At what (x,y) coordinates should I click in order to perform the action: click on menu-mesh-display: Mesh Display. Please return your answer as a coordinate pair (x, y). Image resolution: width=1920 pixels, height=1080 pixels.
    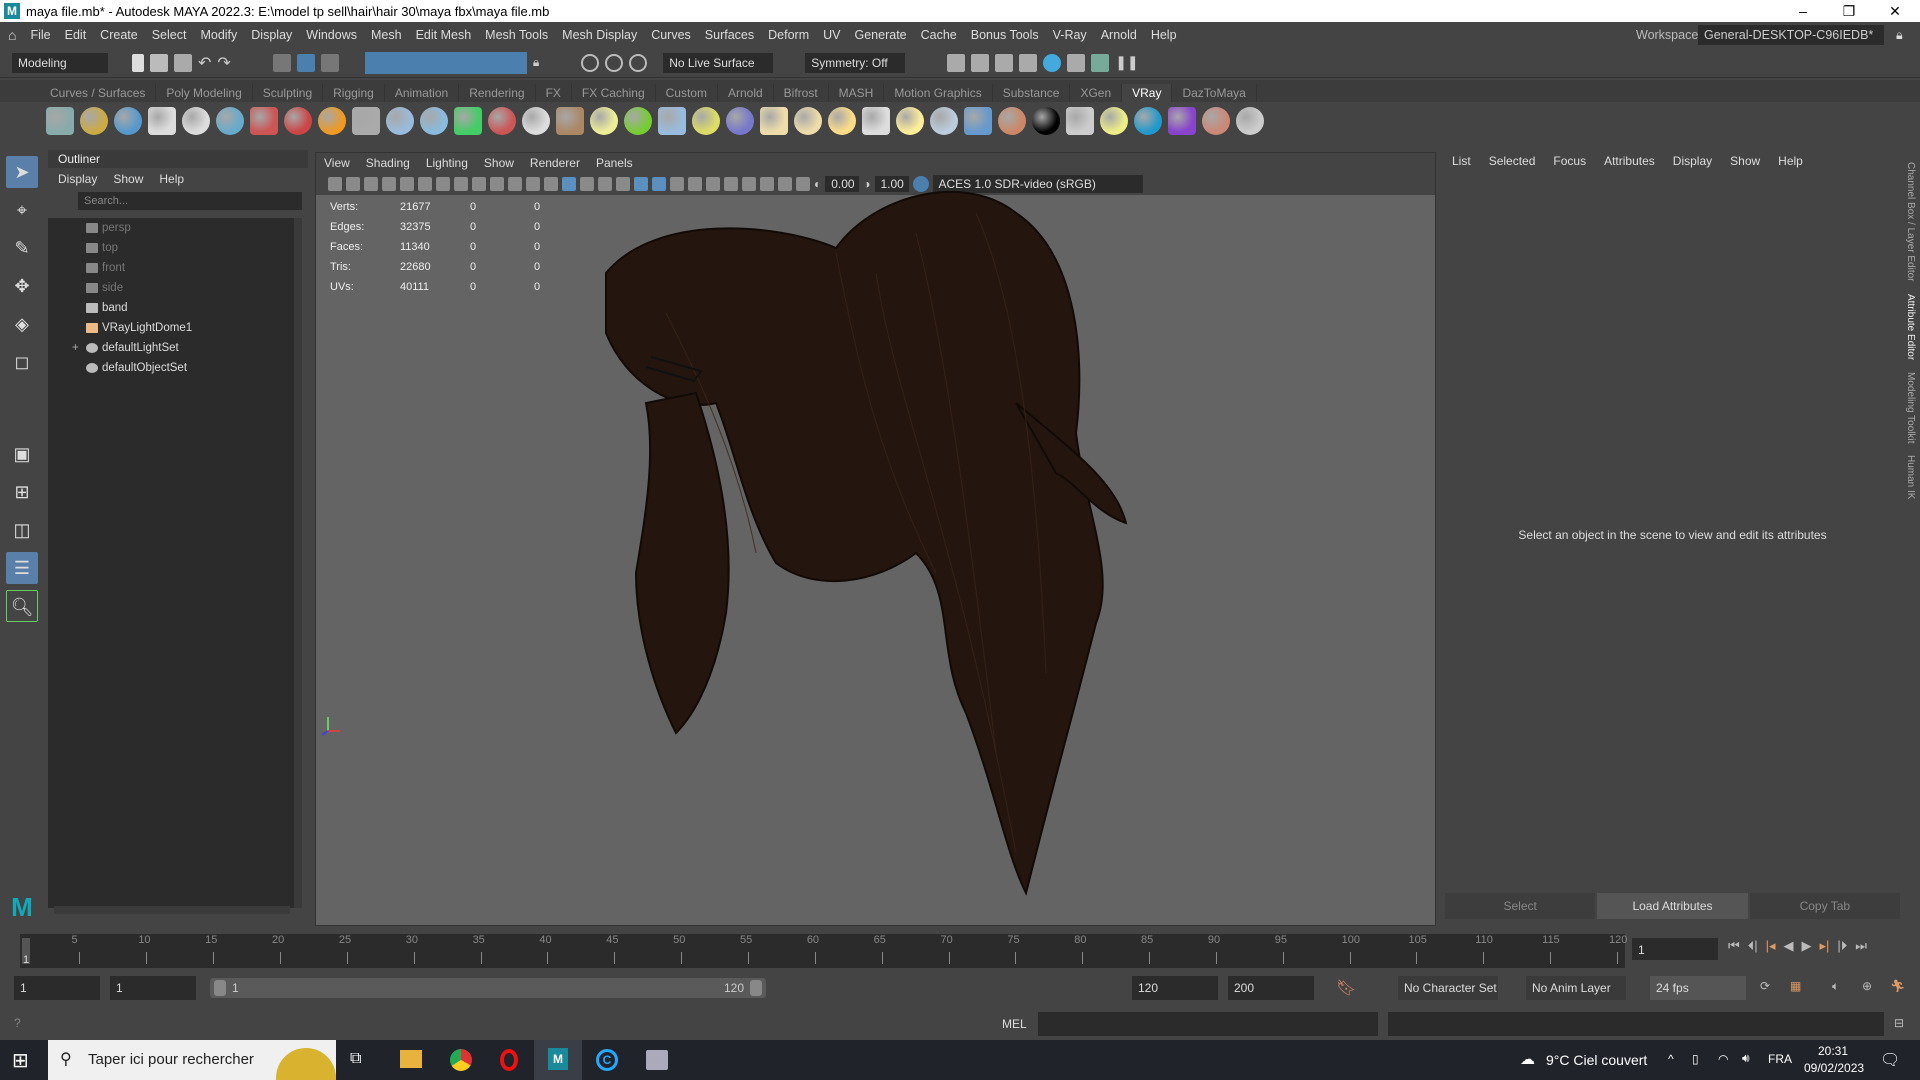
    Looking at the image, I should click on (599, 35).